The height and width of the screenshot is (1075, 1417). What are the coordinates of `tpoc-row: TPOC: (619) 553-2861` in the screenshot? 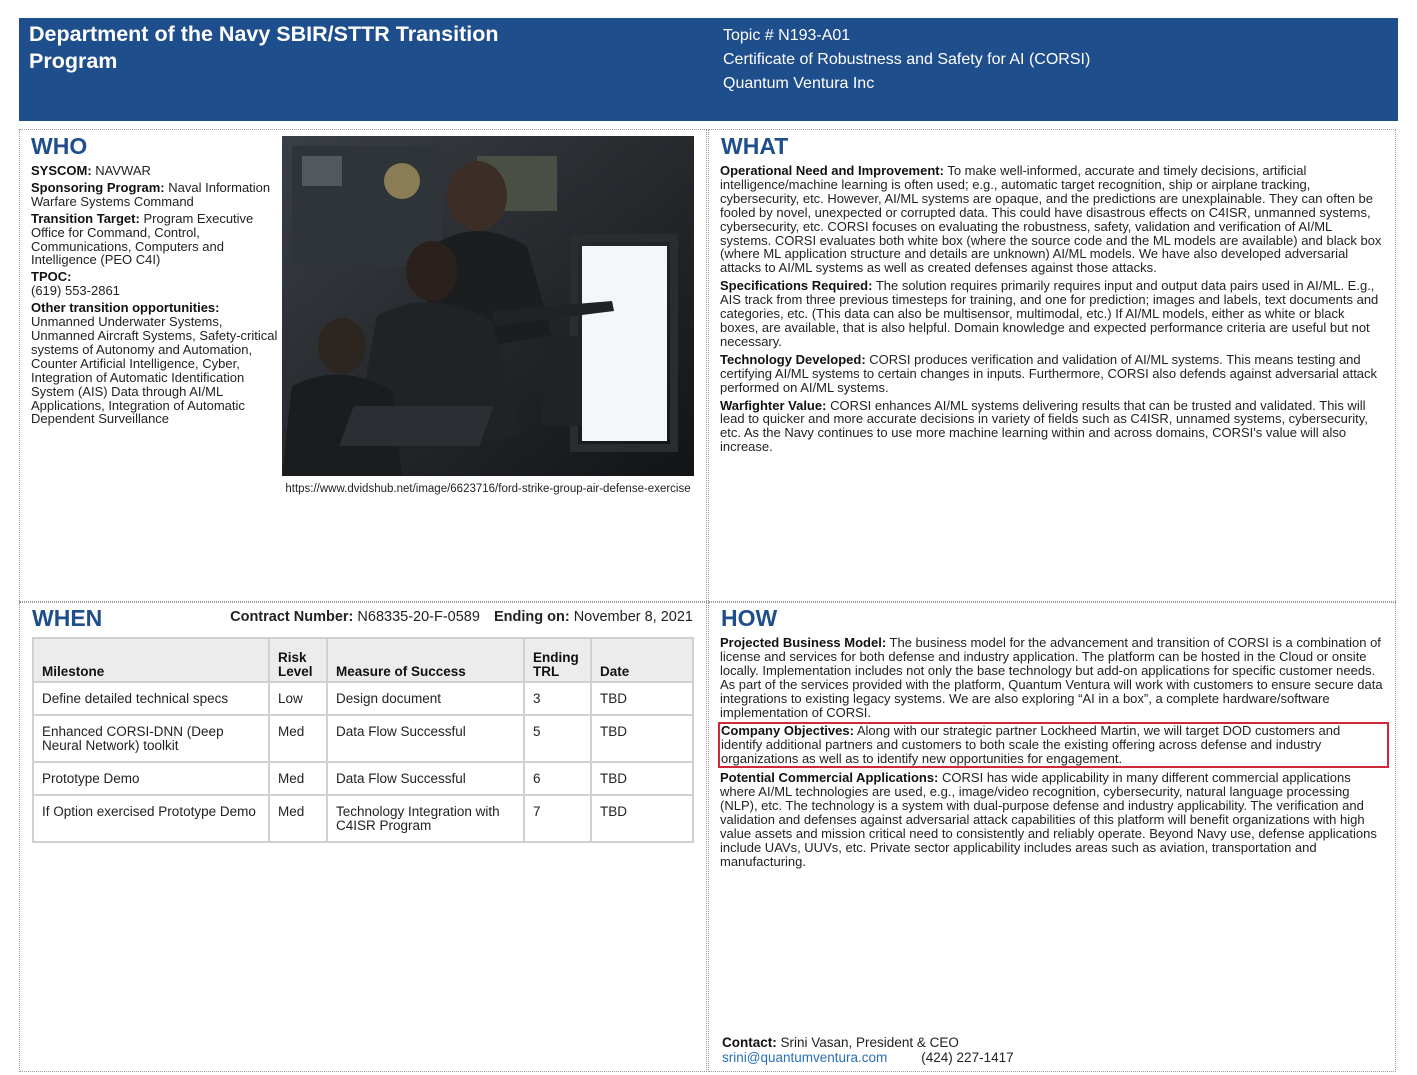 It's located at (156, 284).